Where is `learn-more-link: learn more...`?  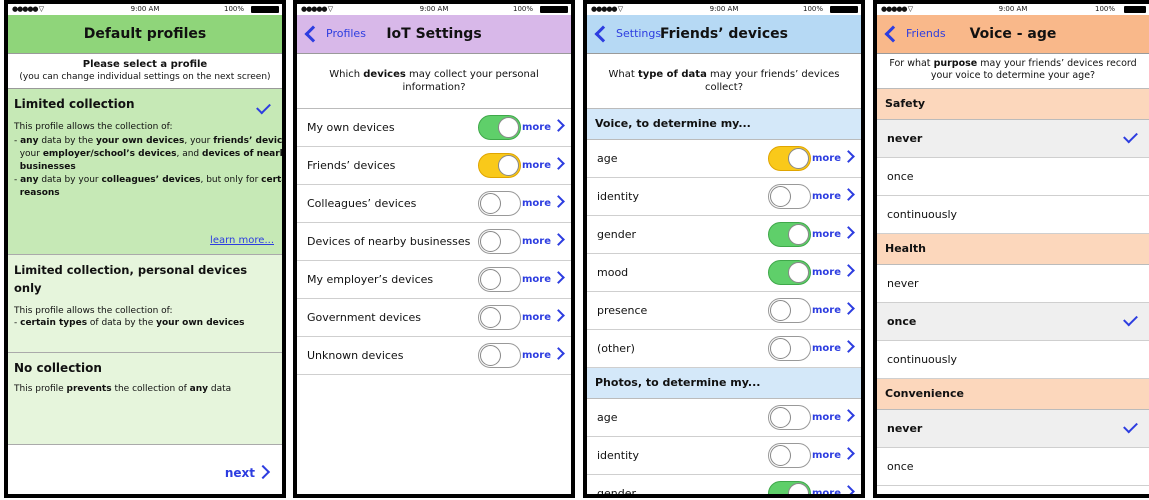 learn-more-link: learn more... is located at coordinates (242, 240).